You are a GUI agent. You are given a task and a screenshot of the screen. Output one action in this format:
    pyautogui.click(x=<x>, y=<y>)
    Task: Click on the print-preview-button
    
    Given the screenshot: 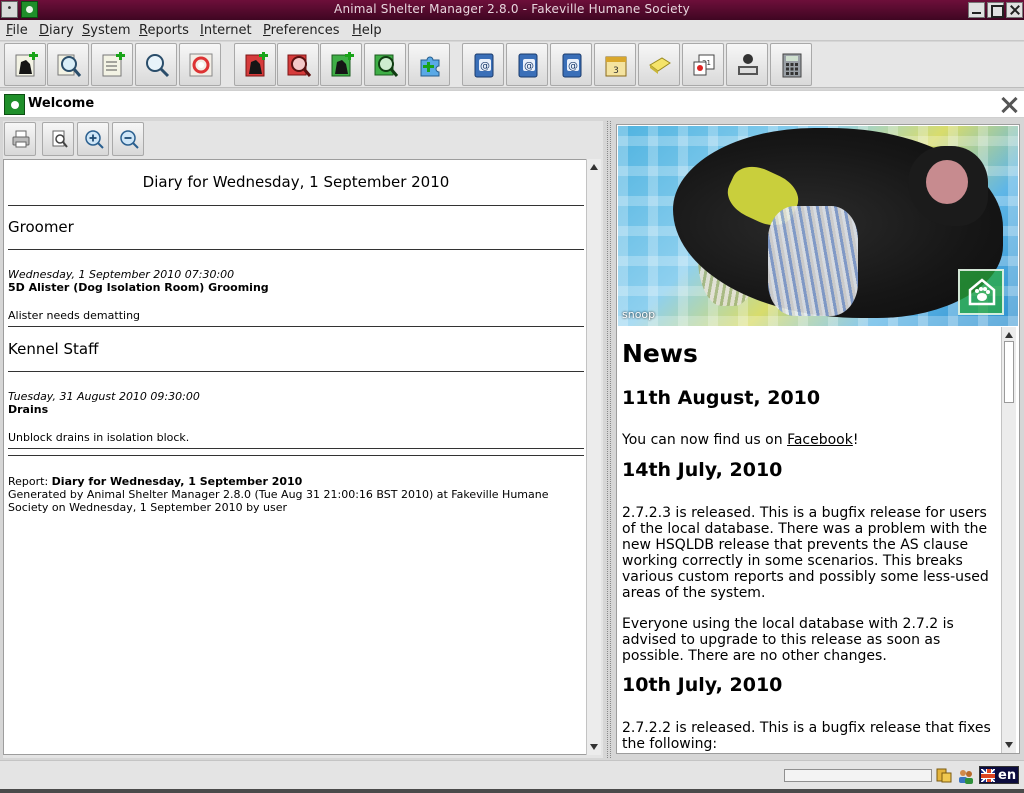 What is the action you would take?
    pyautogui.click(x=58, y=139)
    